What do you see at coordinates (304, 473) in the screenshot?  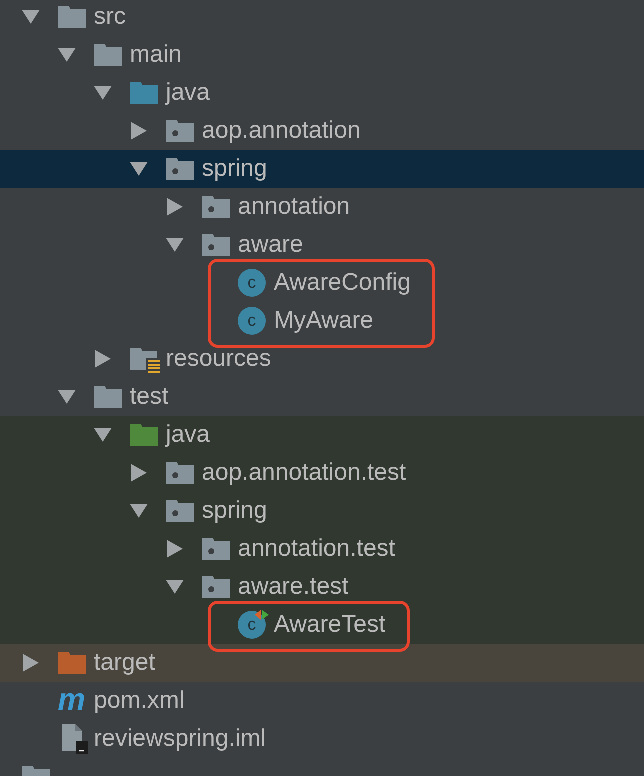 I see `package-name: aop.annotation.test` at bounding box center [304, 473].